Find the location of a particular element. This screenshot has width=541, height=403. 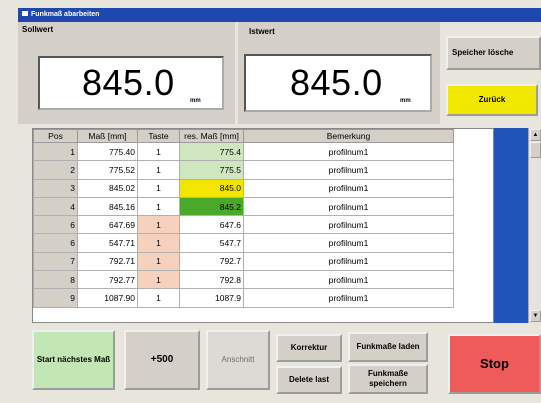

cell-res-mass: 845.2 is located at coordinates (211, 206).